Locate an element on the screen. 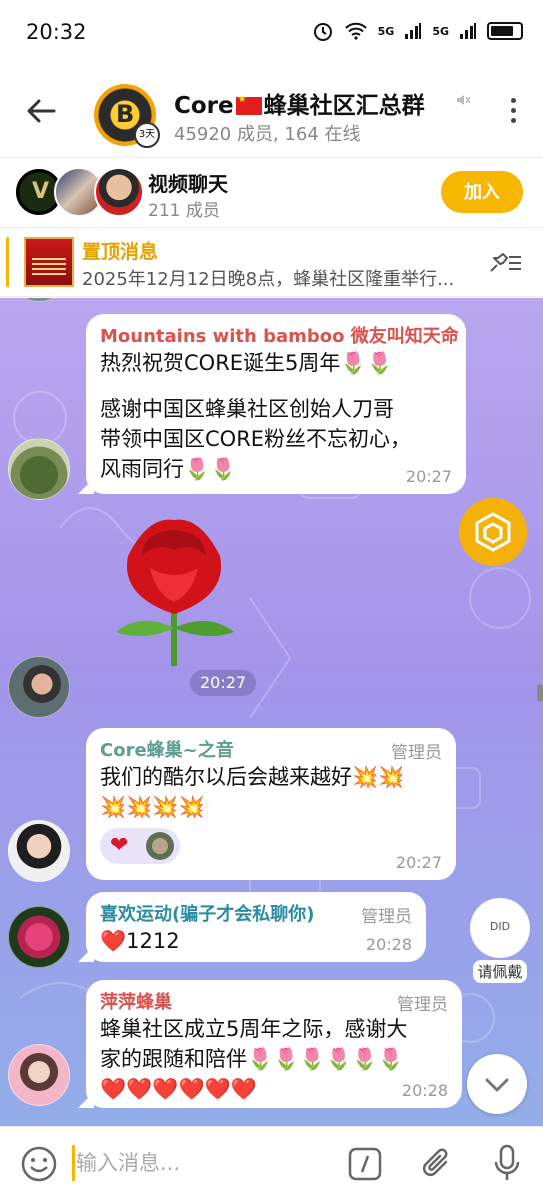 This screenshot has width=543, height=1200. chat-header: 3天 Core 蜂巢社区汇总群 45920 成员, 164 在线 is located at coordinates (271, 114).